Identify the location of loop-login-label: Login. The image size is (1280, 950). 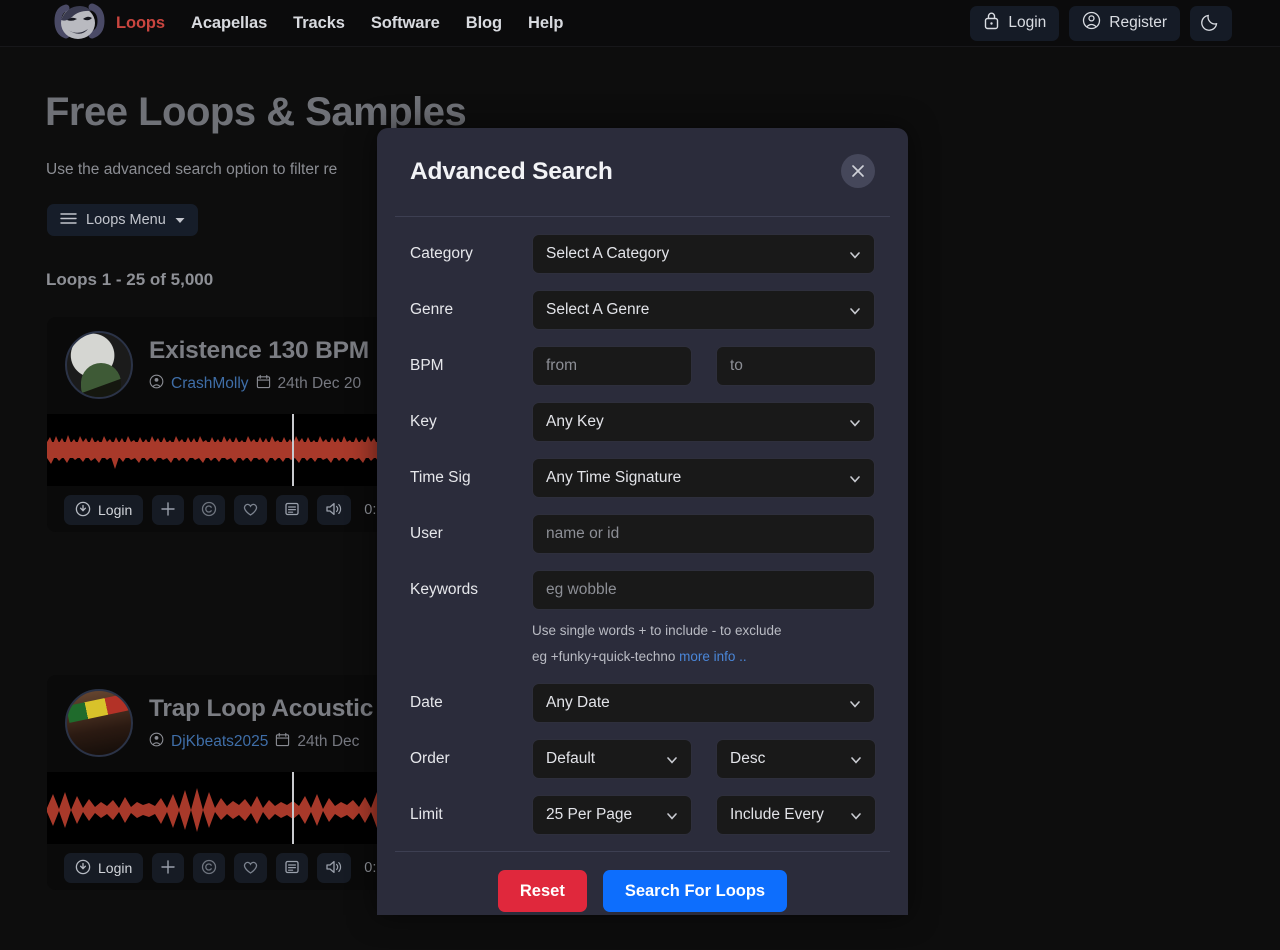
(115, 510).